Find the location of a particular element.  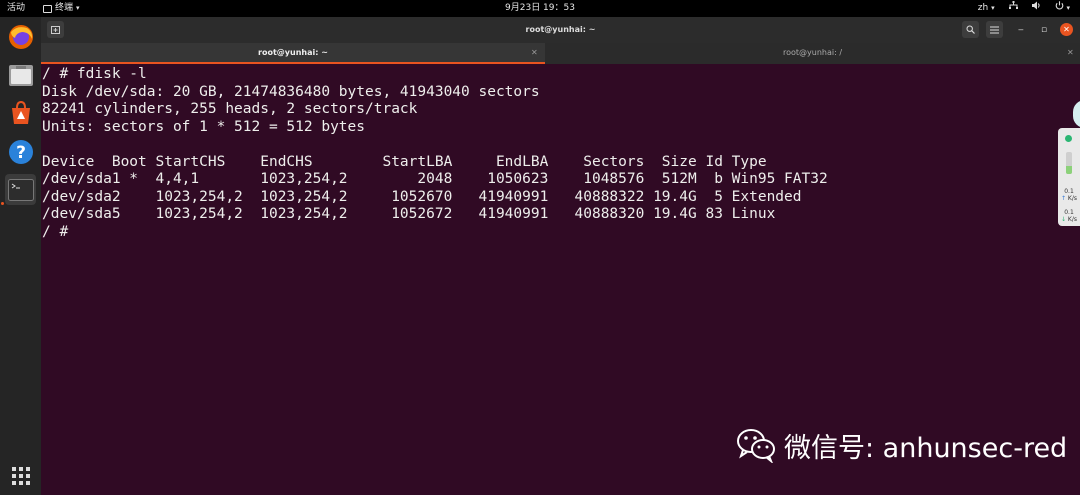

watermark: 微信号: anhunsec-red is located at coordinates (901, 445).